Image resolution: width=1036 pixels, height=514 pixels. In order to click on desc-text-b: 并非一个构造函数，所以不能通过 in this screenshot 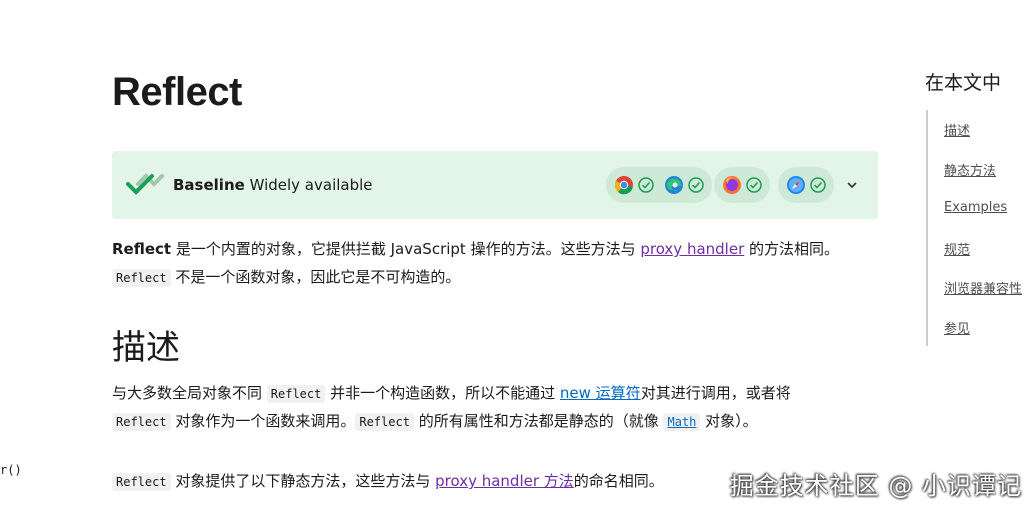, I will do `click(442, 393)`.